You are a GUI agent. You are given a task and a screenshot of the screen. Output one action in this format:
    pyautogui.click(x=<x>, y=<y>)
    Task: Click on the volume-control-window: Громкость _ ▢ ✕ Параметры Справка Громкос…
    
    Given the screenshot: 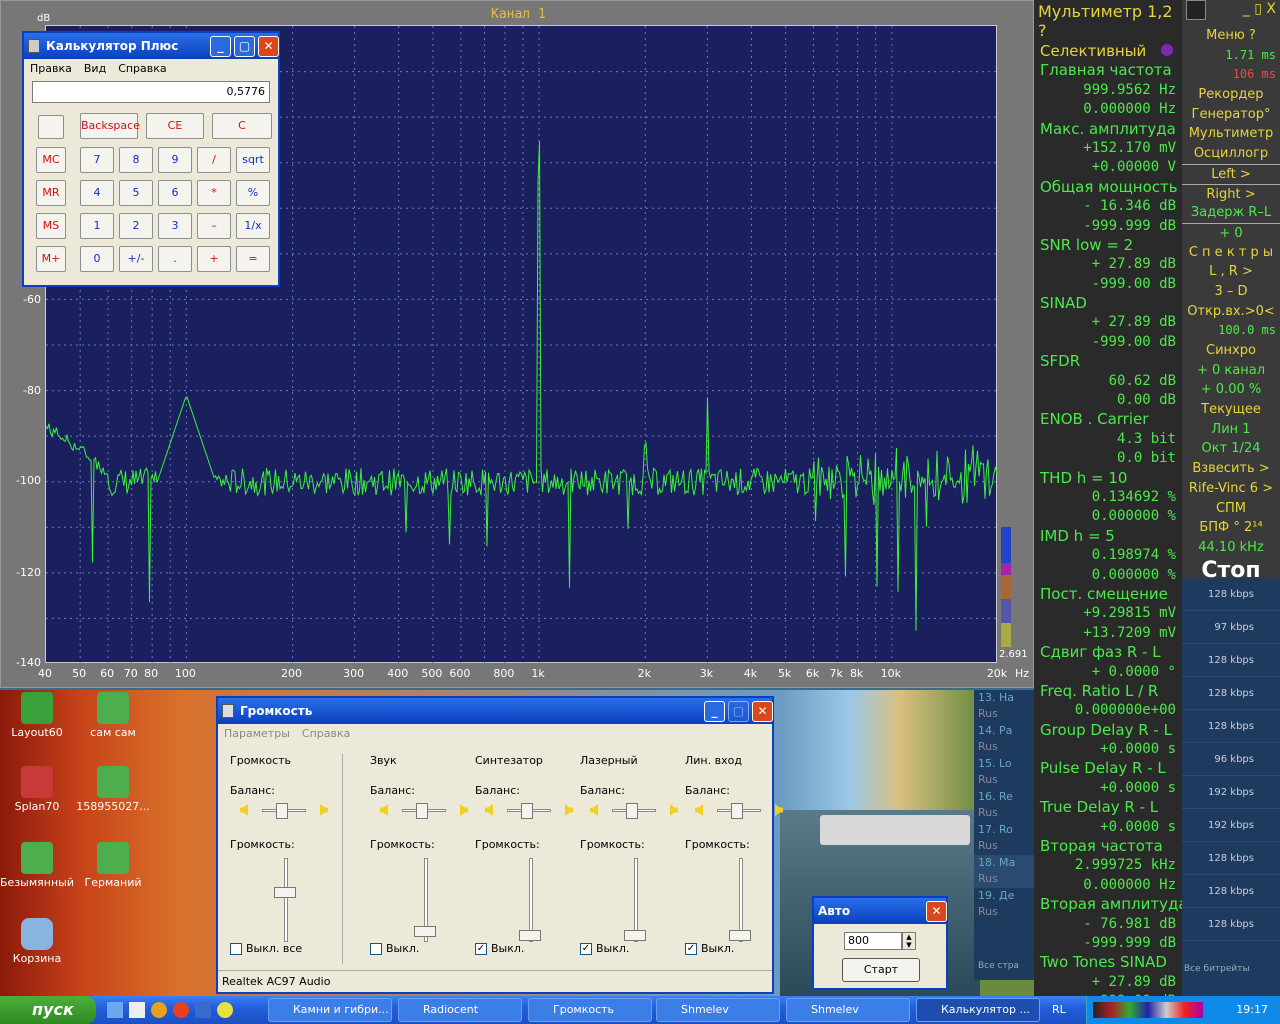 What is the action you would take?
    pyautogui.click(x=499, y=845)
    